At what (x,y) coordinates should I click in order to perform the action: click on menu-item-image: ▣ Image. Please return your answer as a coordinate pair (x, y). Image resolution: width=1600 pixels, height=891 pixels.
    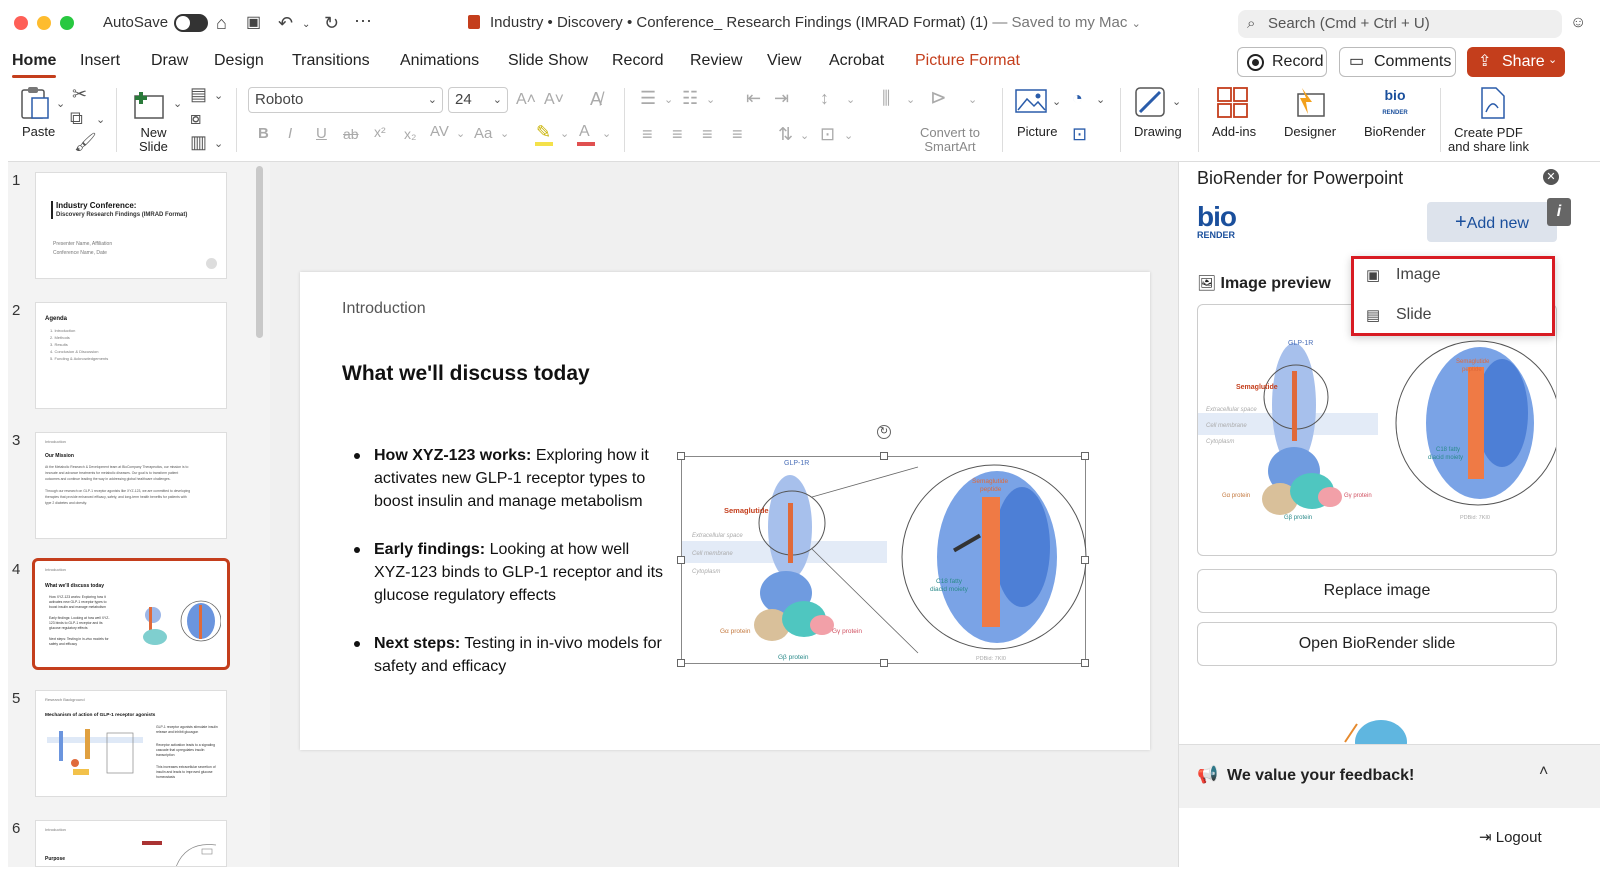
    Looking at the image, I should click on (1403, 275).